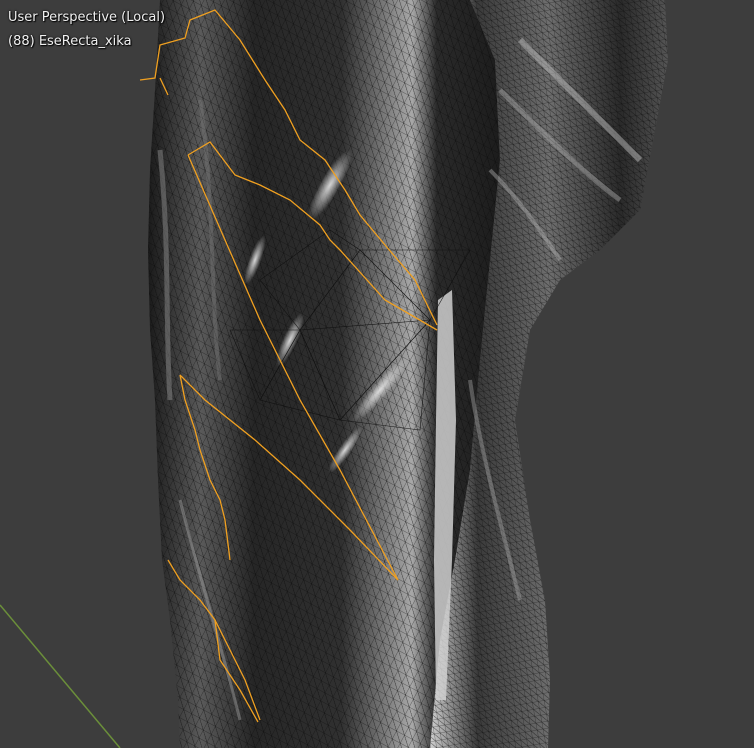 The height and width of the screenshot is (748, 754). Describe the element at coordinates (87, 17) in the screenshot. I see `view-name-label: User Perspective (Local)` at that location.